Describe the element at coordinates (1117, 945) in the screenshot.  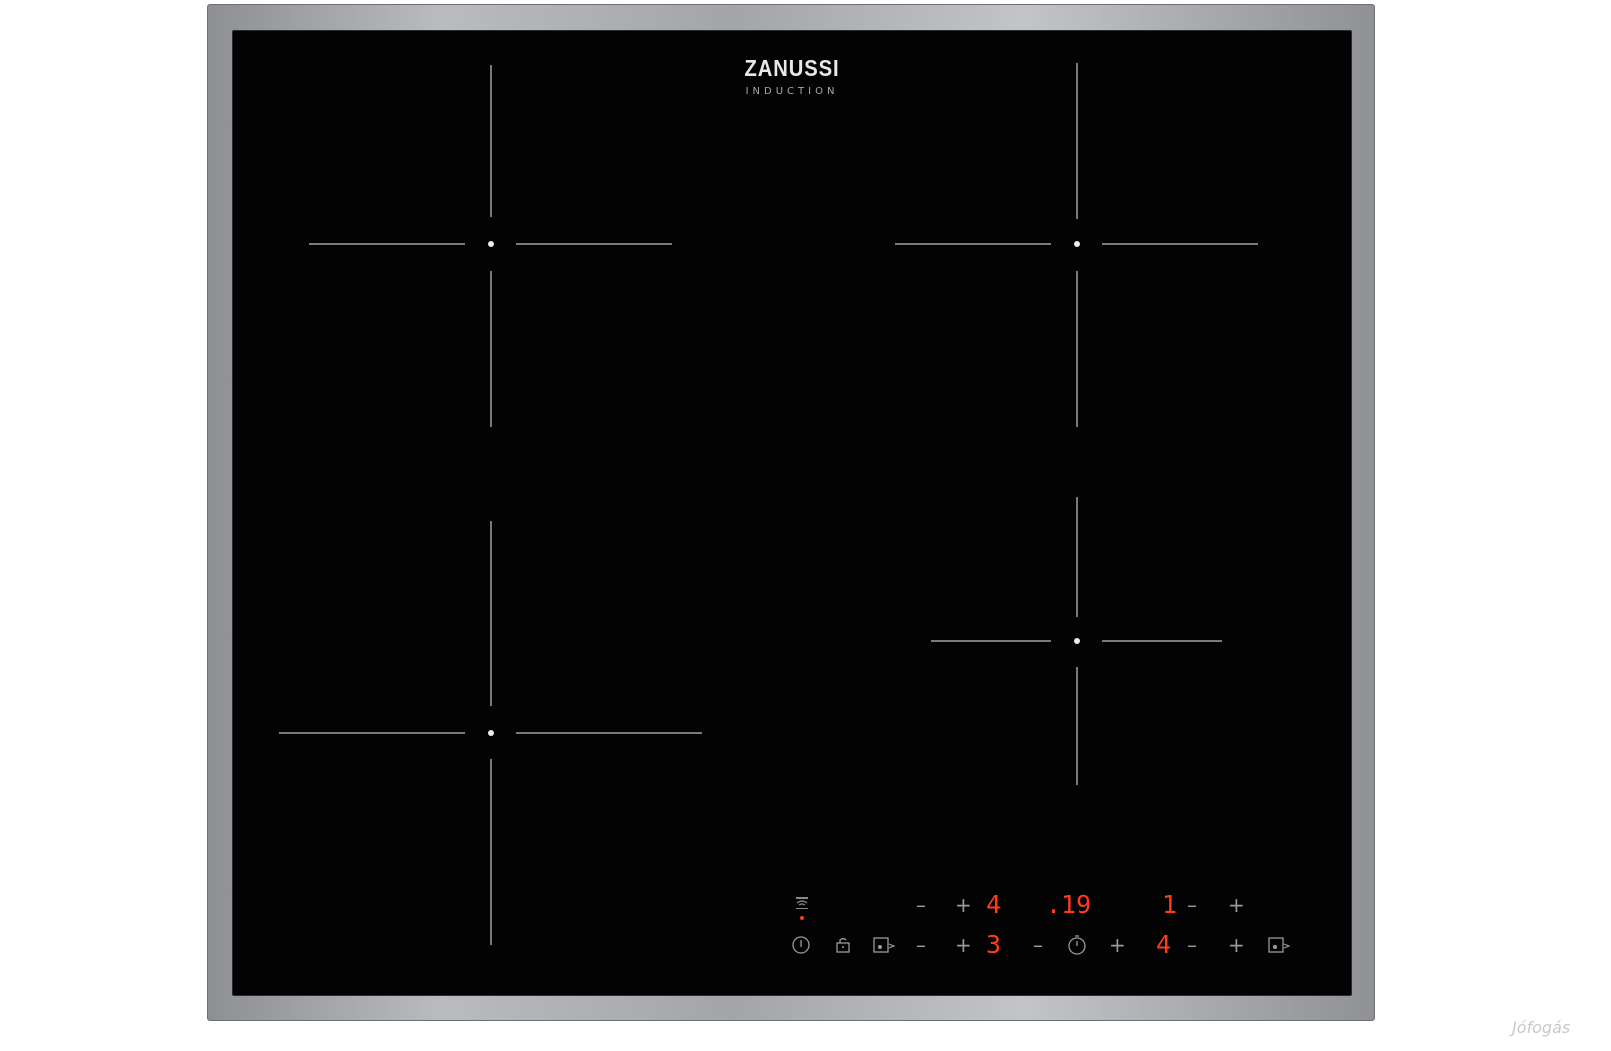
I see `timer-plus-button: +` at that location.